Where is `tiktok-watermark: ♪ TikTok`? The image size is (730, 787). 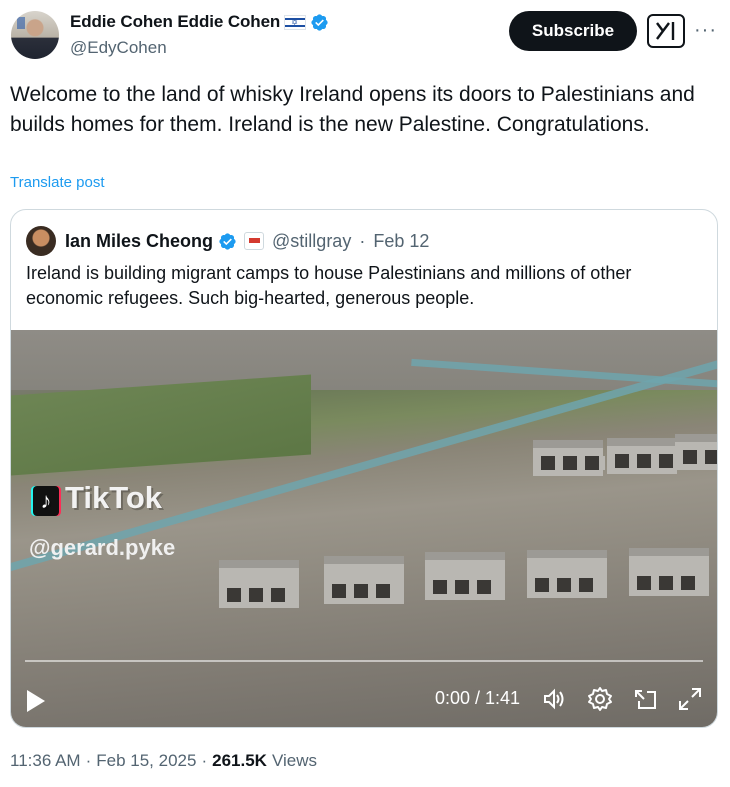 tiktok-watermark: ♪ TikTok is located at coordinates (97, 498).